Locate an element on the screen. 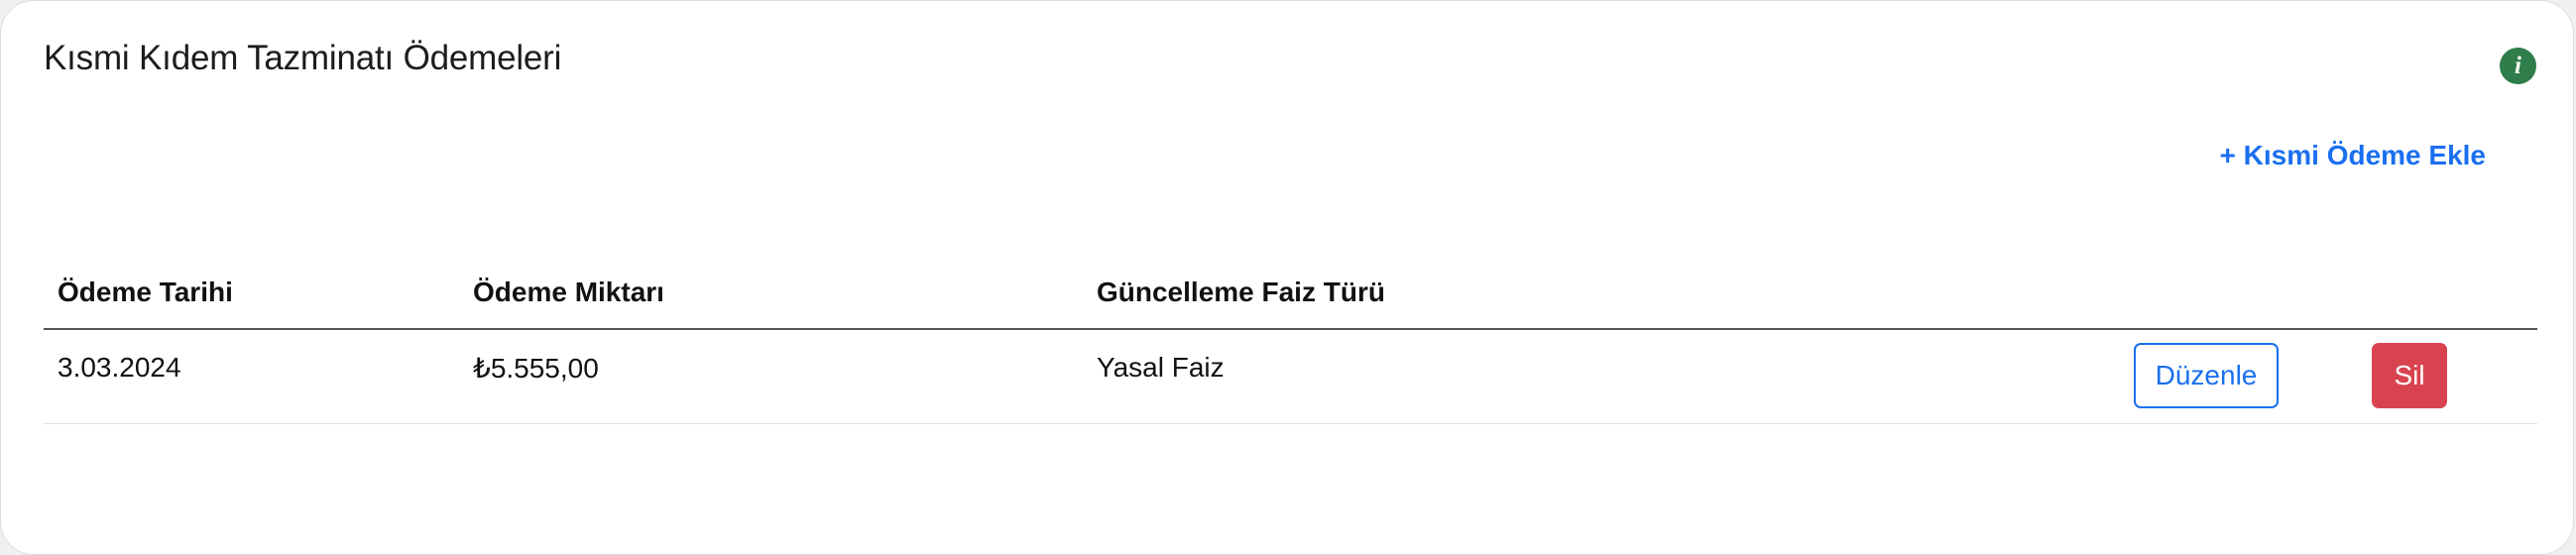 Image resolution: width=2576 pixels, height=555 pixels. header-payment-date: Ödeme Tarihi is located at coordinates (145, 292).